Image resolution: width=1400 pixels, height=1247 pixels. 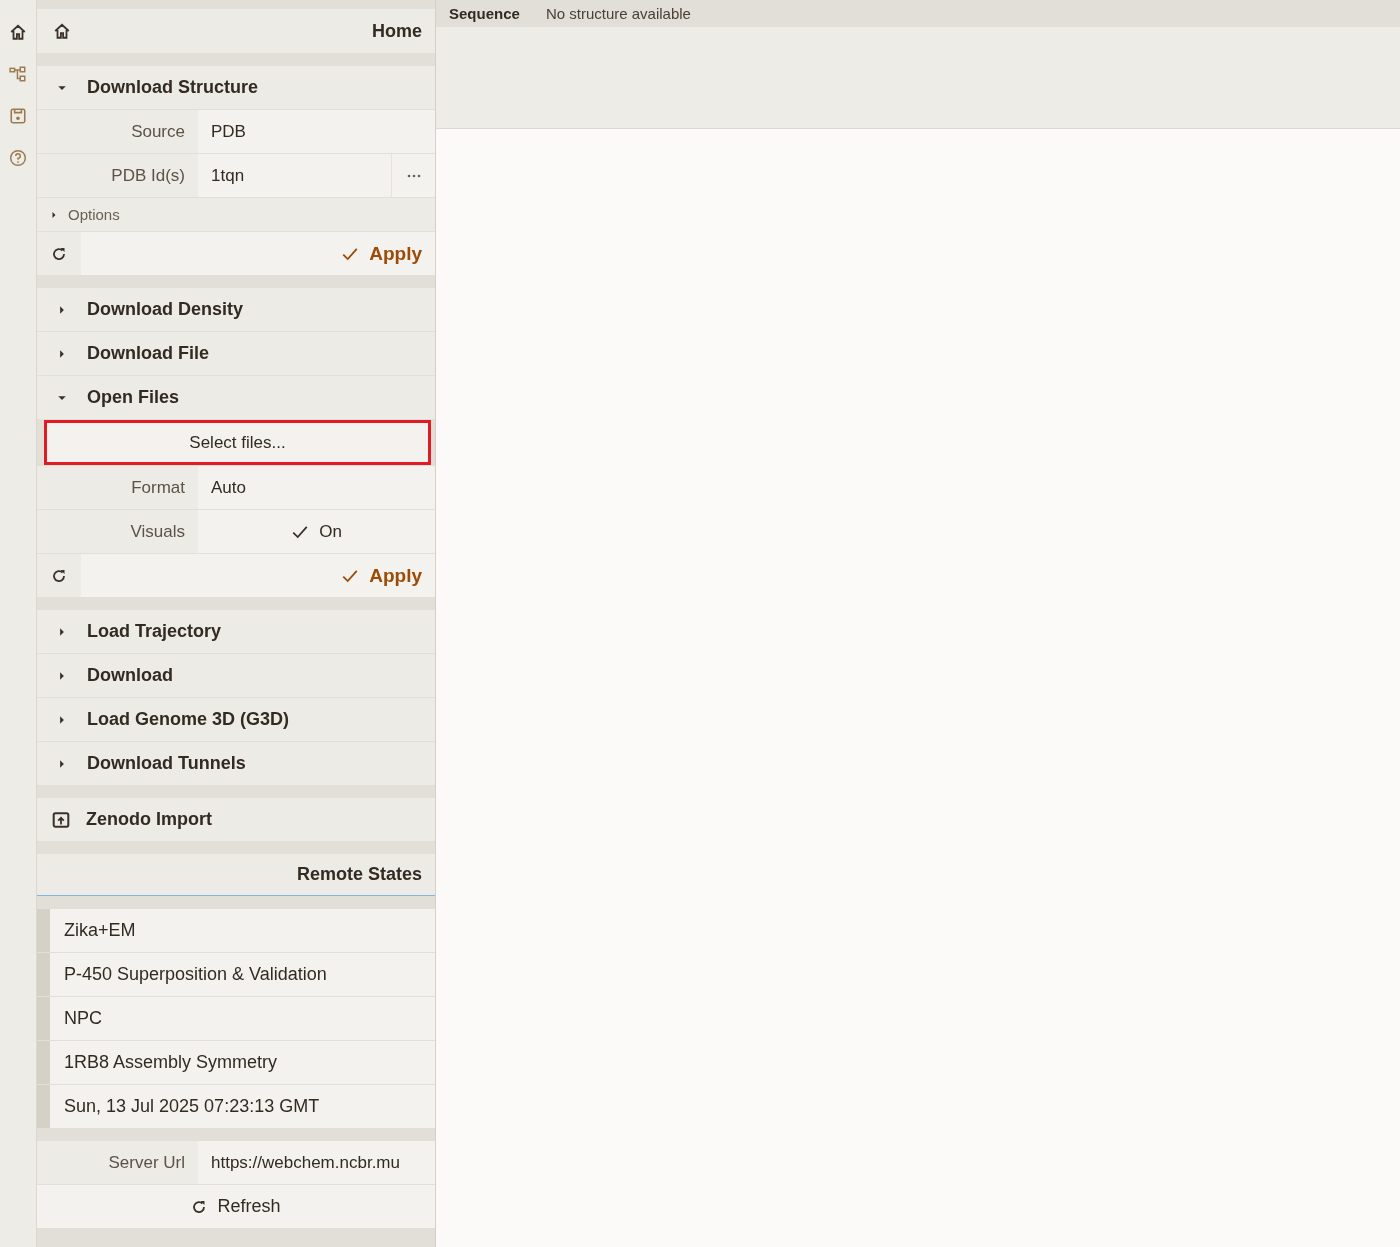 What do you see at coordinates (236, 1018) in the screenshot?
I see `remote-state-item: NPC` at bounding box center [236, 1018].